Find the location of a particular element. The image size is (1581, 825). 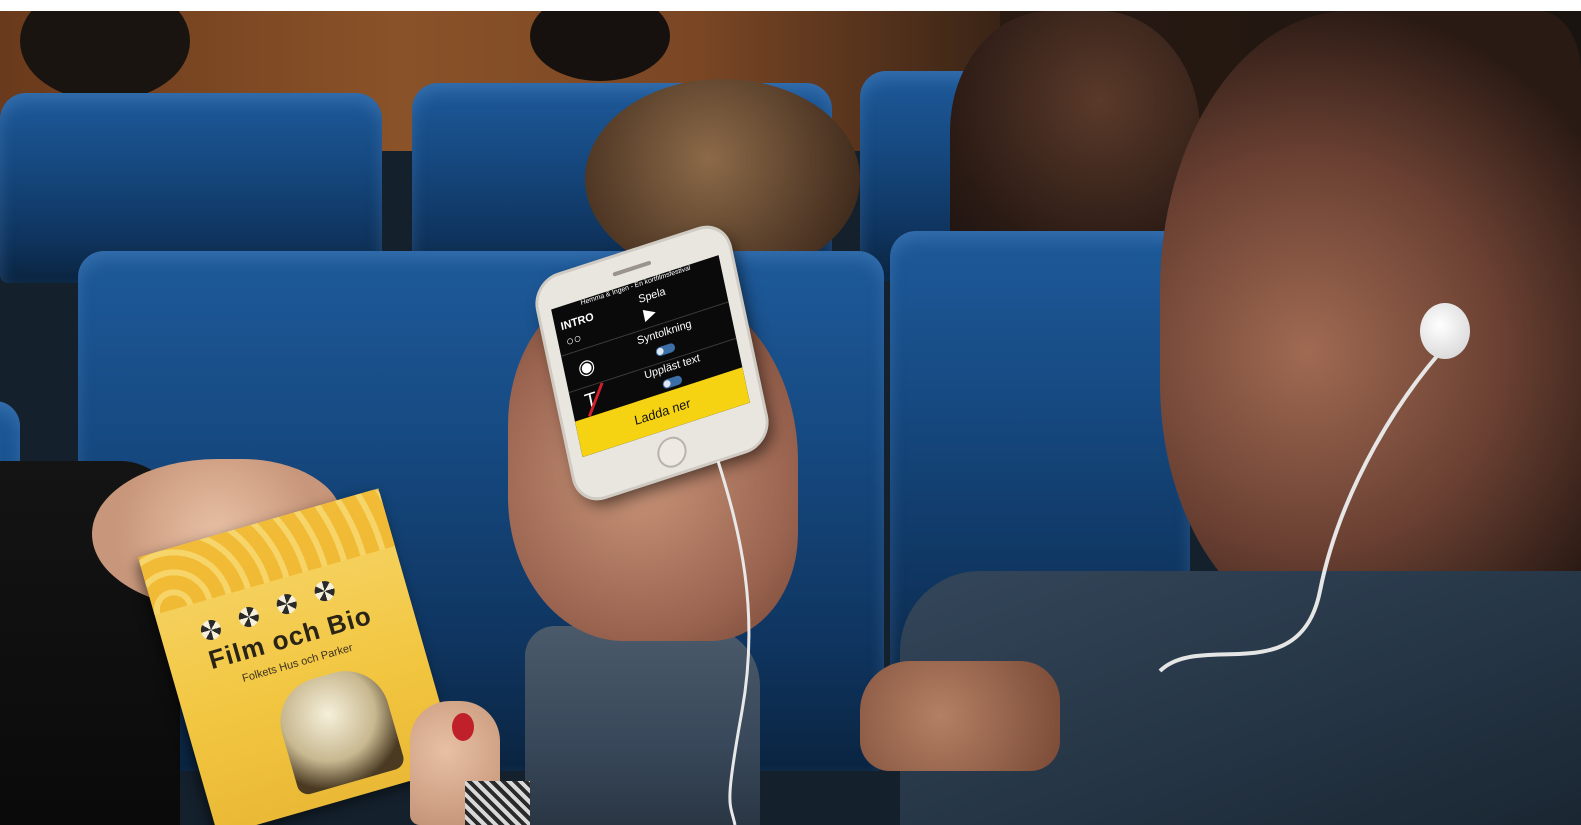

houndstooth-pants is located at coordinates (497, 803).